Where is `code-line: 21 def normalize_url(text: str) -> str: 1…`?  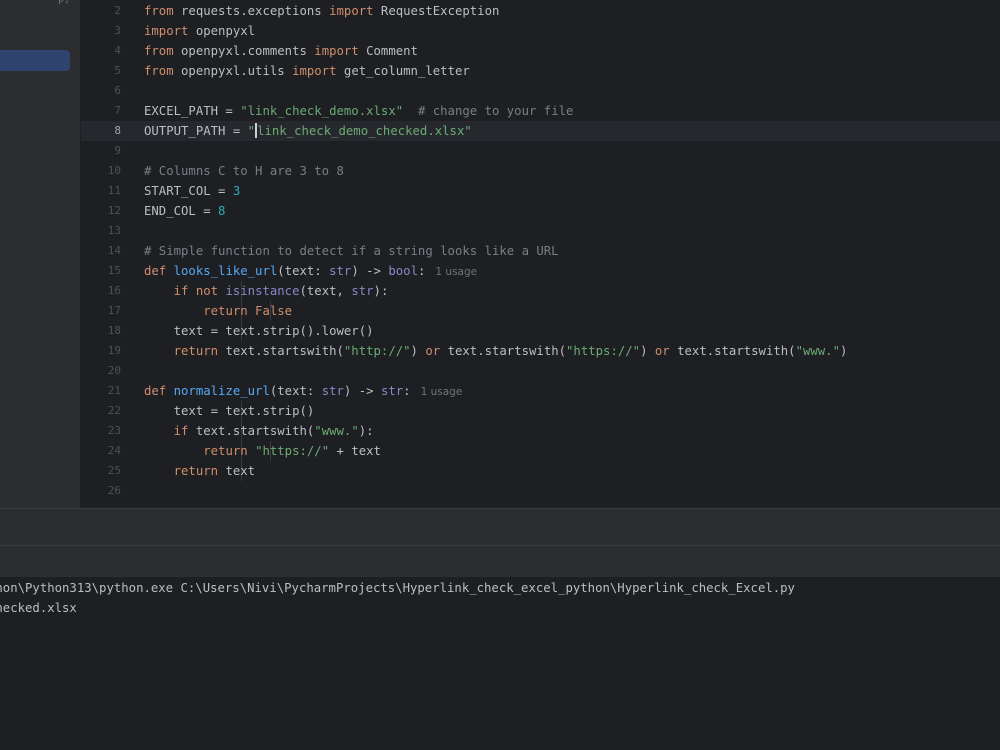 code-line: 21 def normalize_url(text: str) -> str: 1… is located at coordinates (540, 391).